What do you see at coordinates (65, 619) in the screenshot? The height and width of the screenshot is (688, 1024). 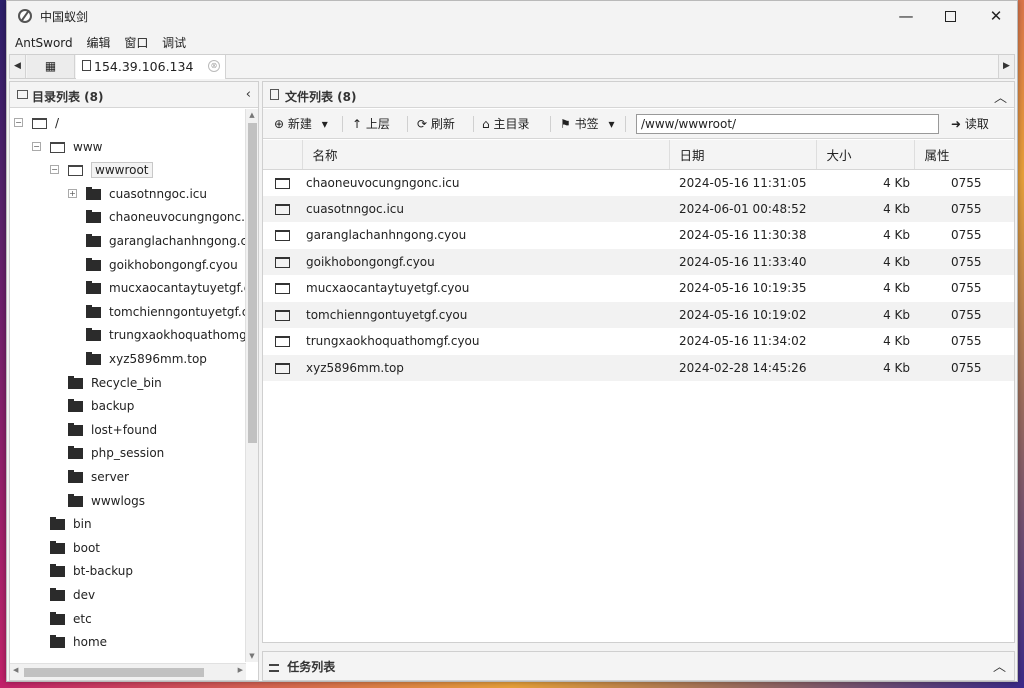 I see `tree-node: etc` at bounding box center [65, 619].